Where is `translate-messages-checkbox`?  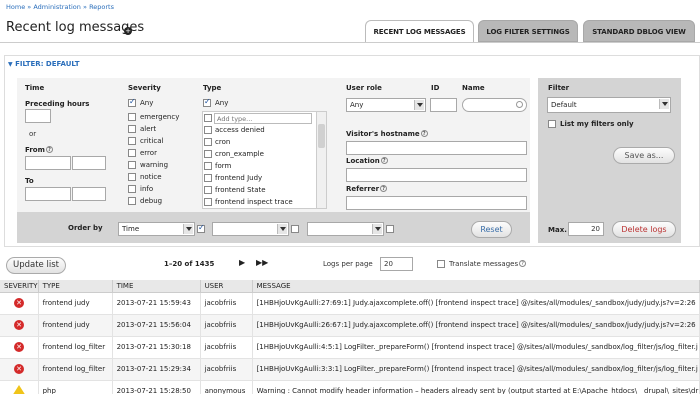
translate-messages-checkbox is located at coordinates (441, 264).